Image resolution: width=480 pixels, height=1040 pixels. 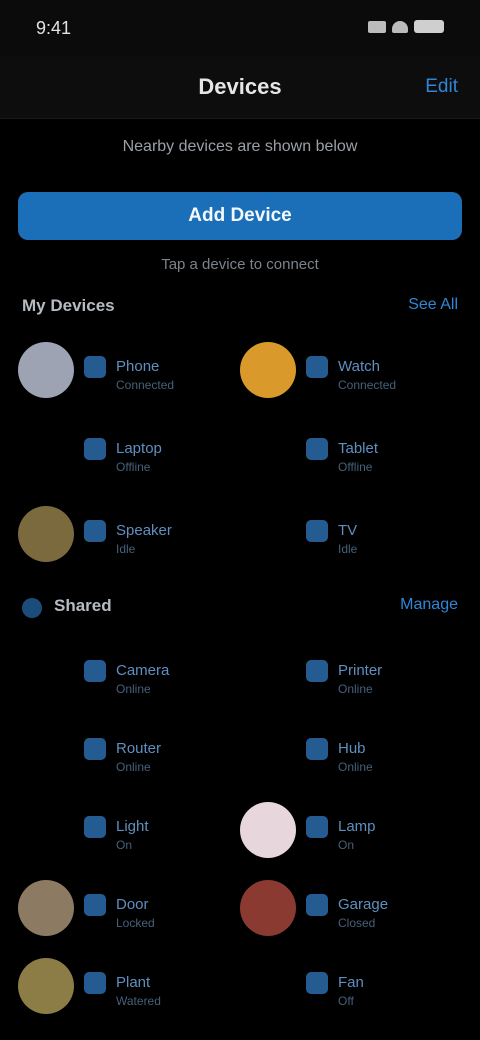 What do you see at coordinates (377, 26) in the screenshot?
I see `signal-icon` at bounding box center [377, 26].